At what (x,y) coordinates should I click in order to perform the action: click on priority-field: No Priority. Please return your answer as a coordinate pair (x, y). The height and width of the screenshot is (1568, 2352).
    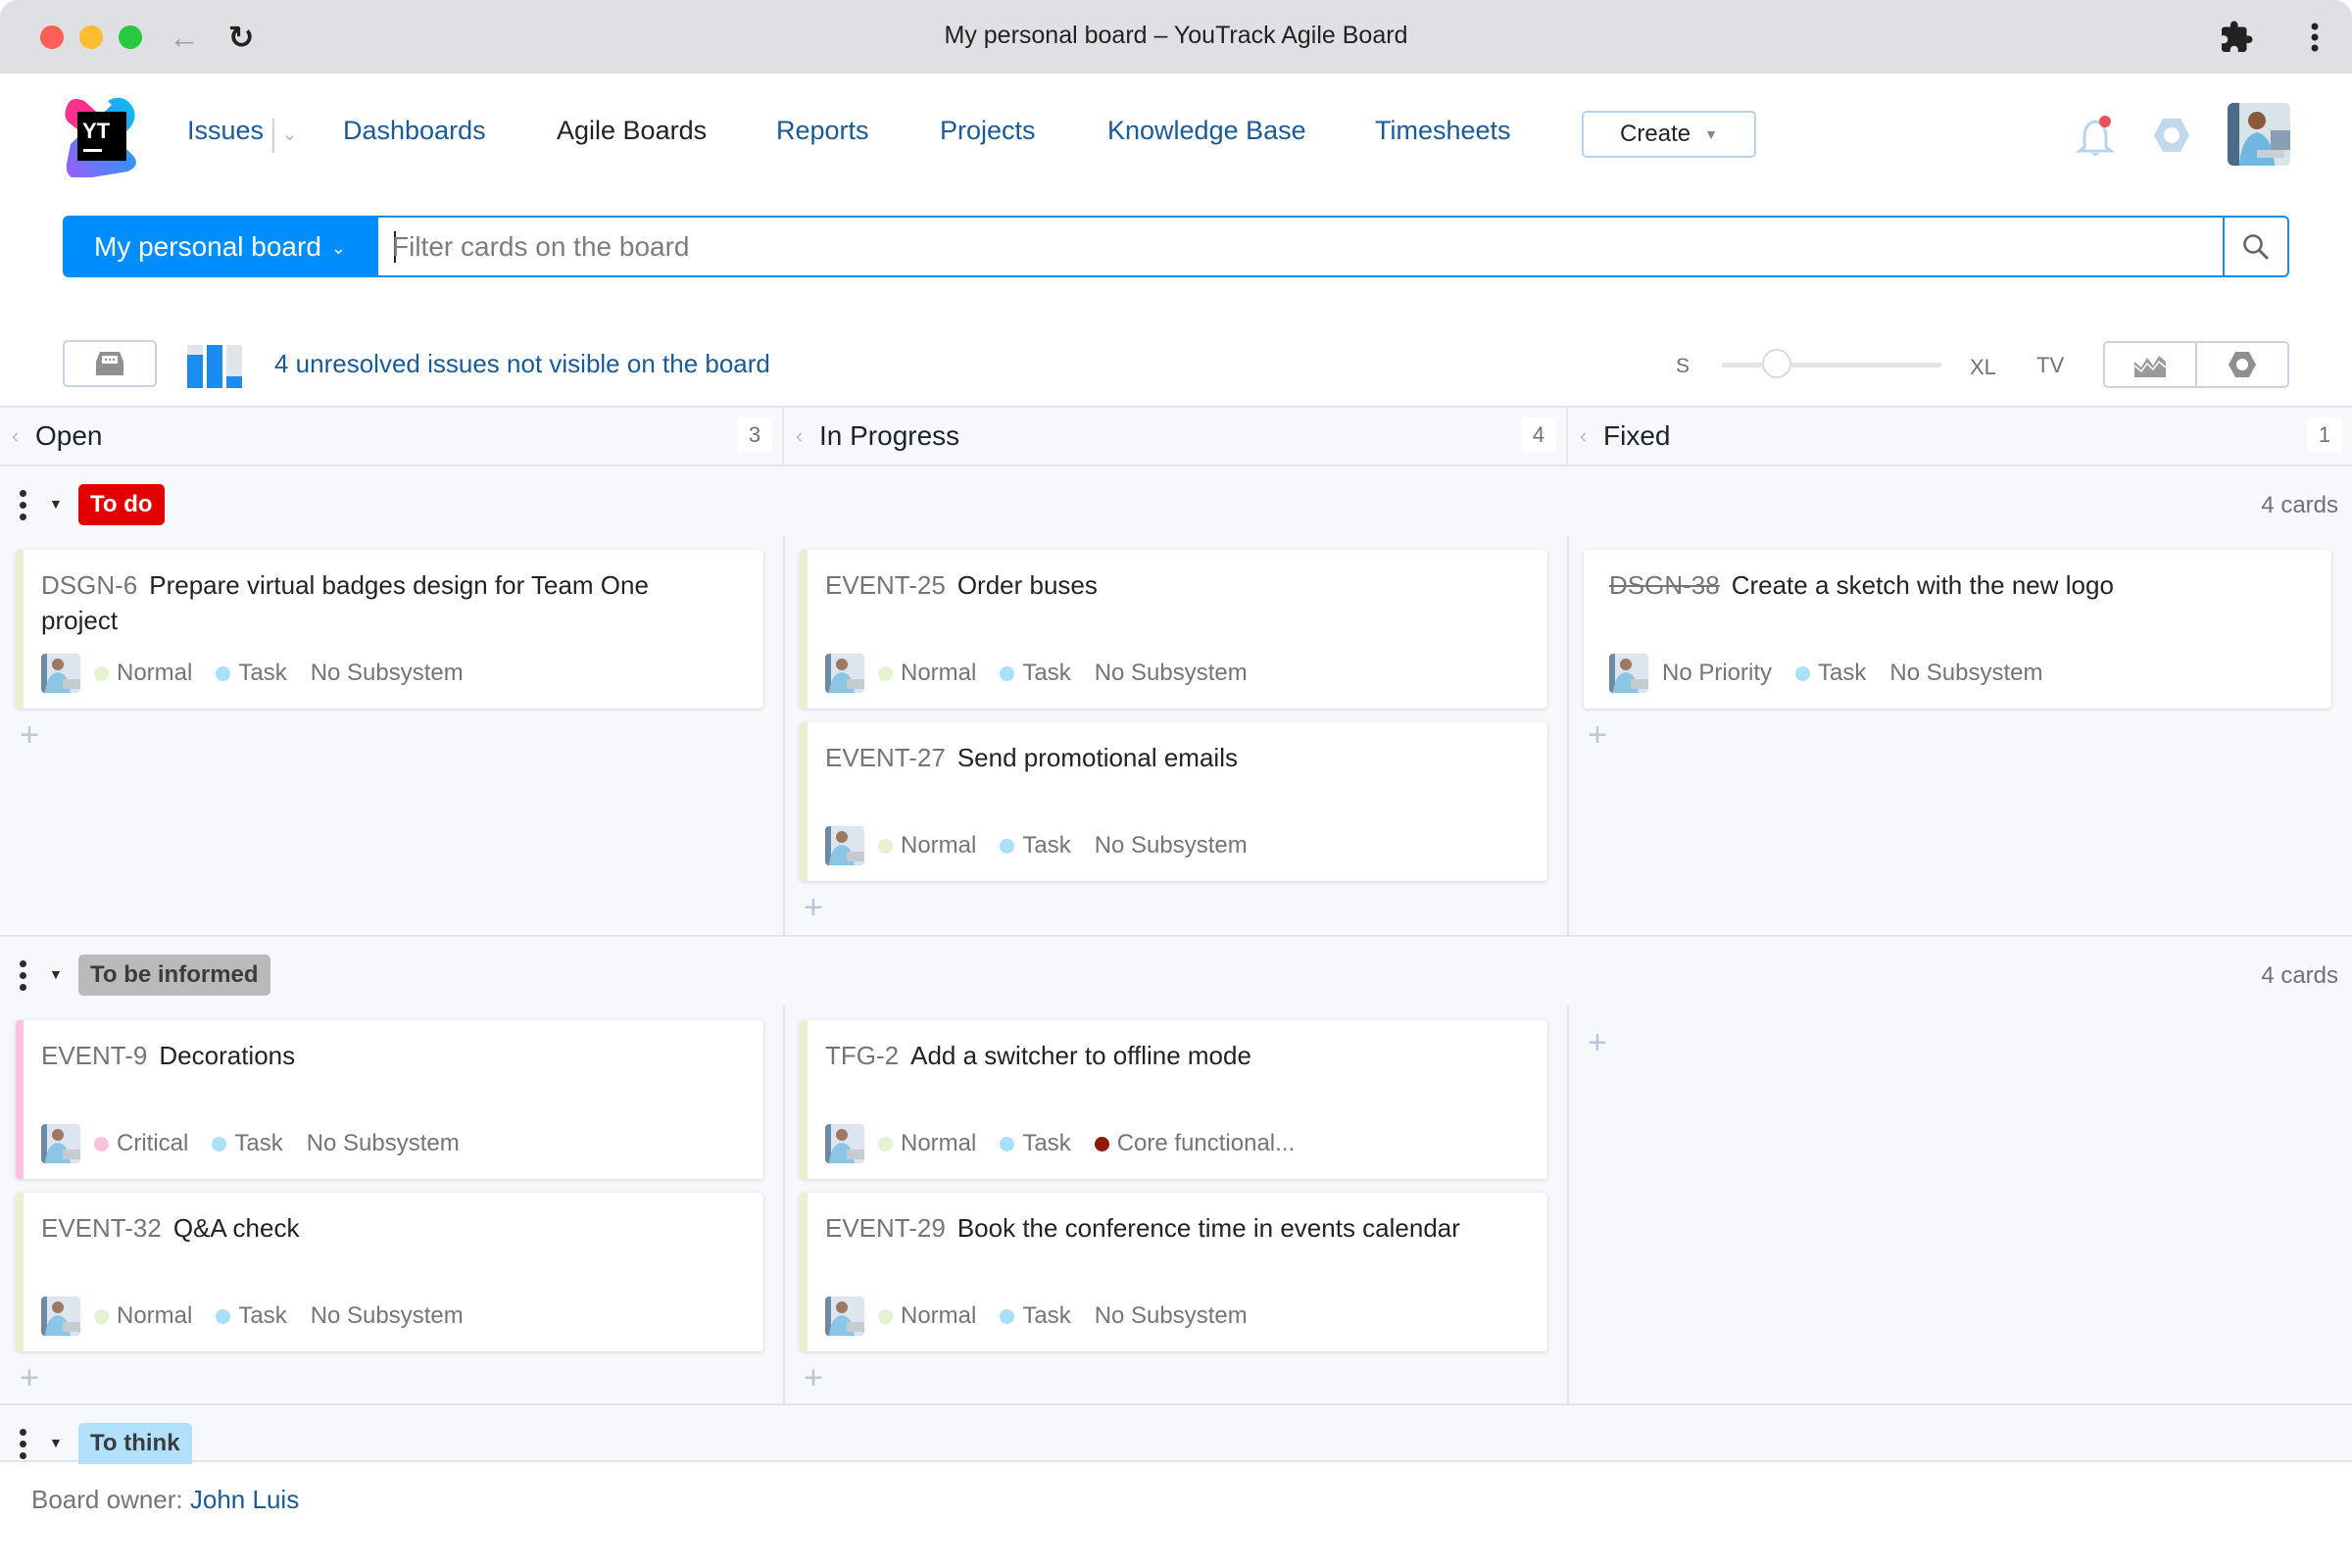
    Looking at the image, I should click on (1717, 673).